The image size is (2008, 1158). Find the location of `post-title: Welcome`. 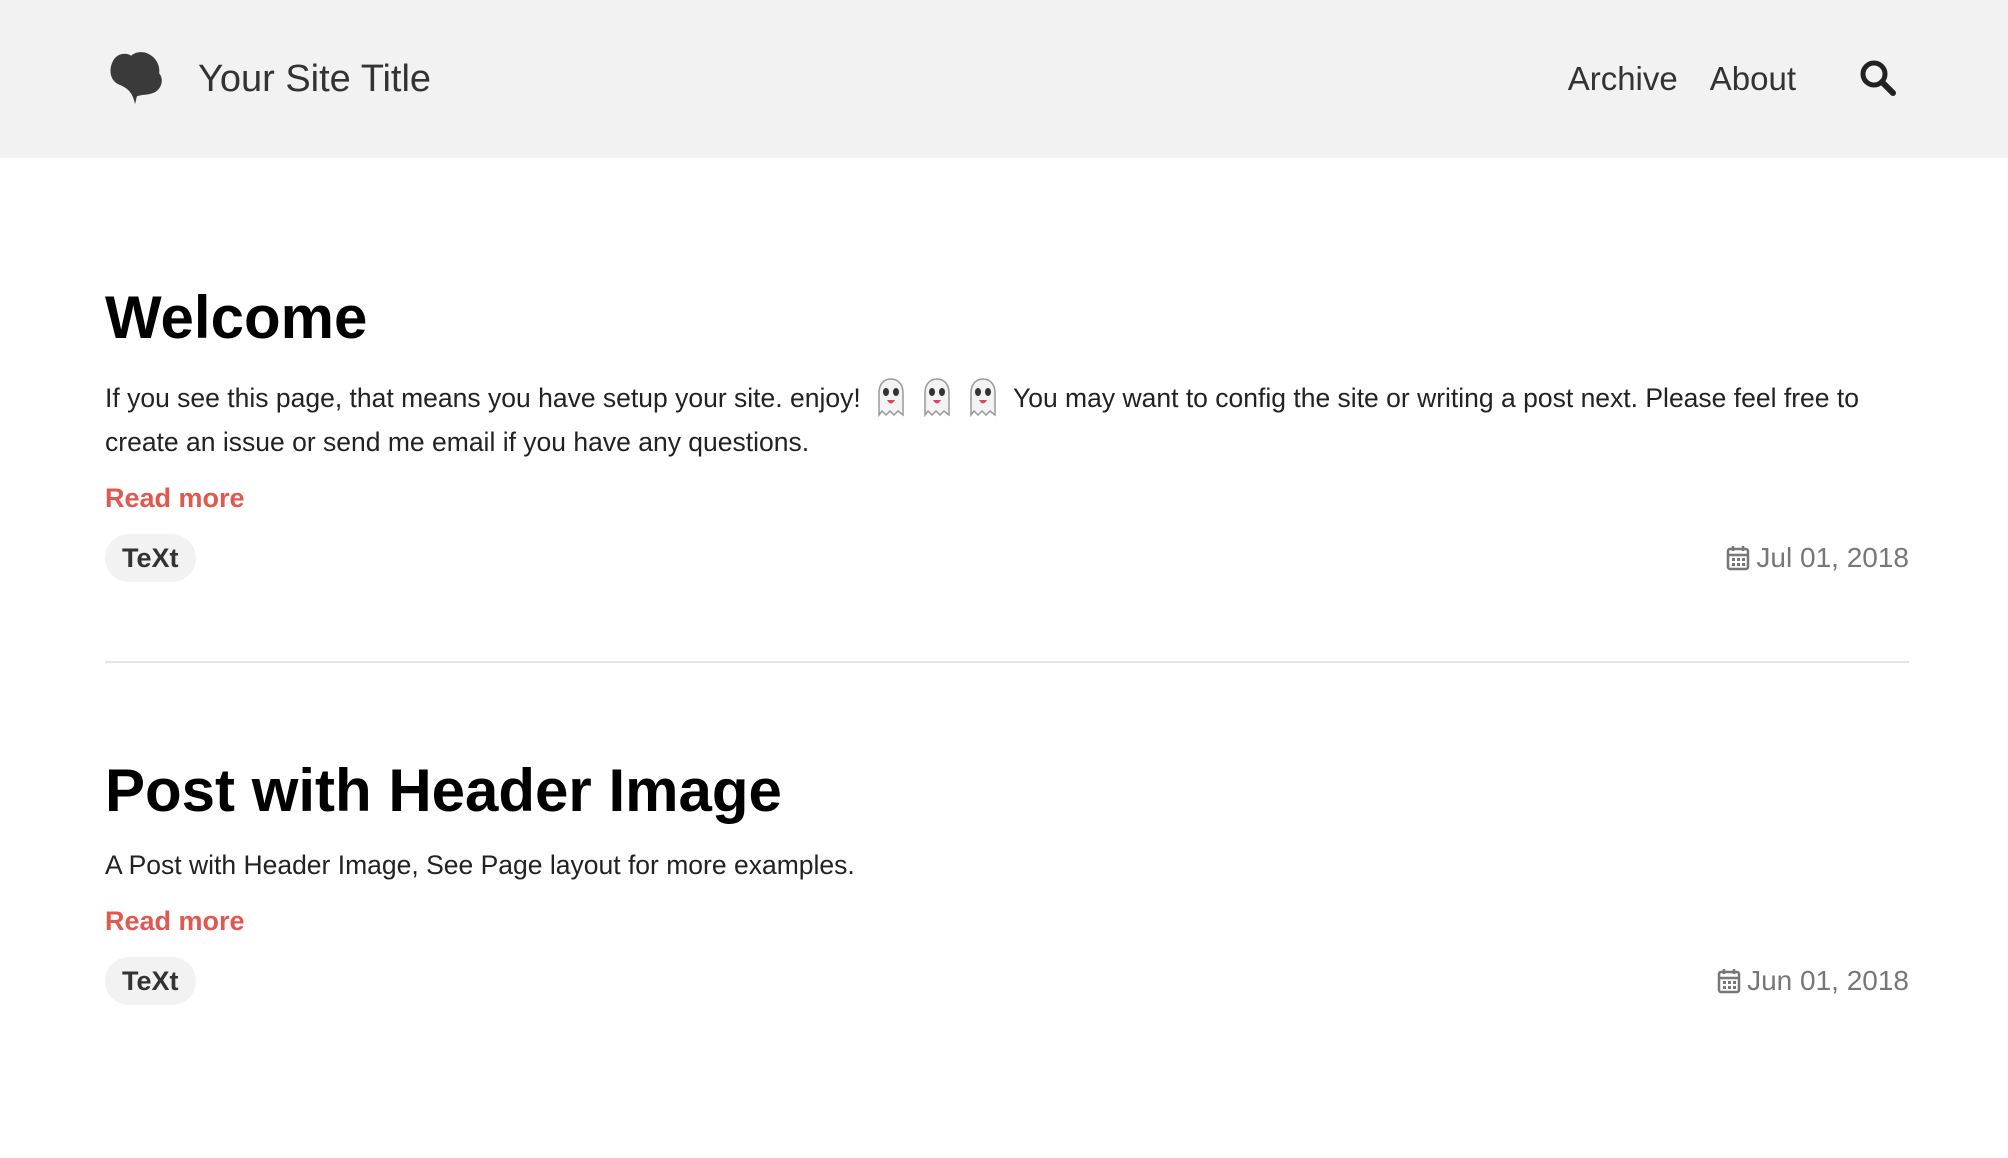

post-title: Welcome is located at coordinates (1007, 318).